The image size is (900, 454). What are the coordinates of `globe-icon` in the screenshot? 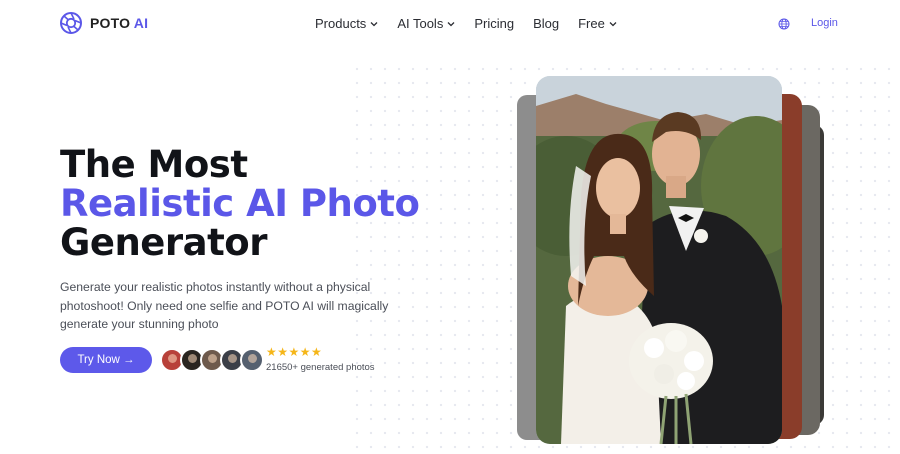 It's located at (784, 24).